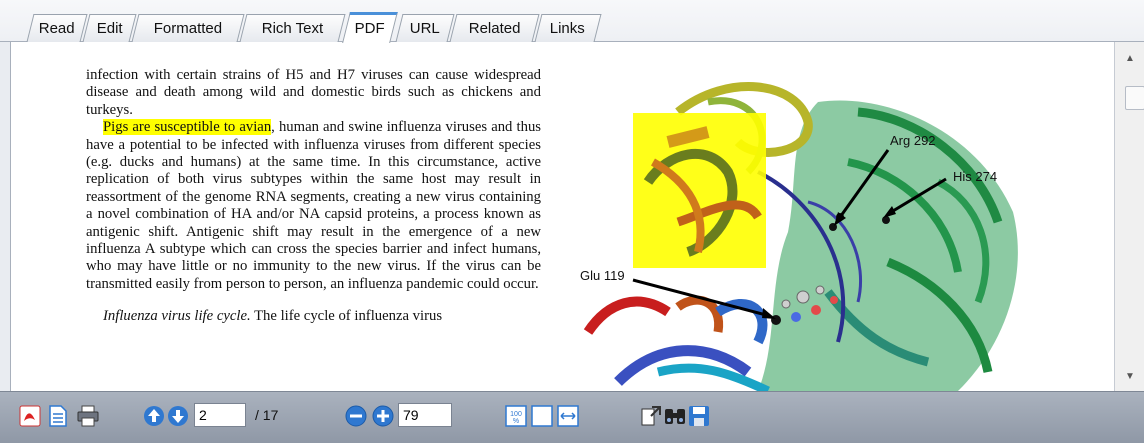 The height and width of the screenshot is (443, 1144). What do you see at coordinates (383, 416) in the screenshot?
I see `zoom-in-icon` at bounding box center [383, 416].